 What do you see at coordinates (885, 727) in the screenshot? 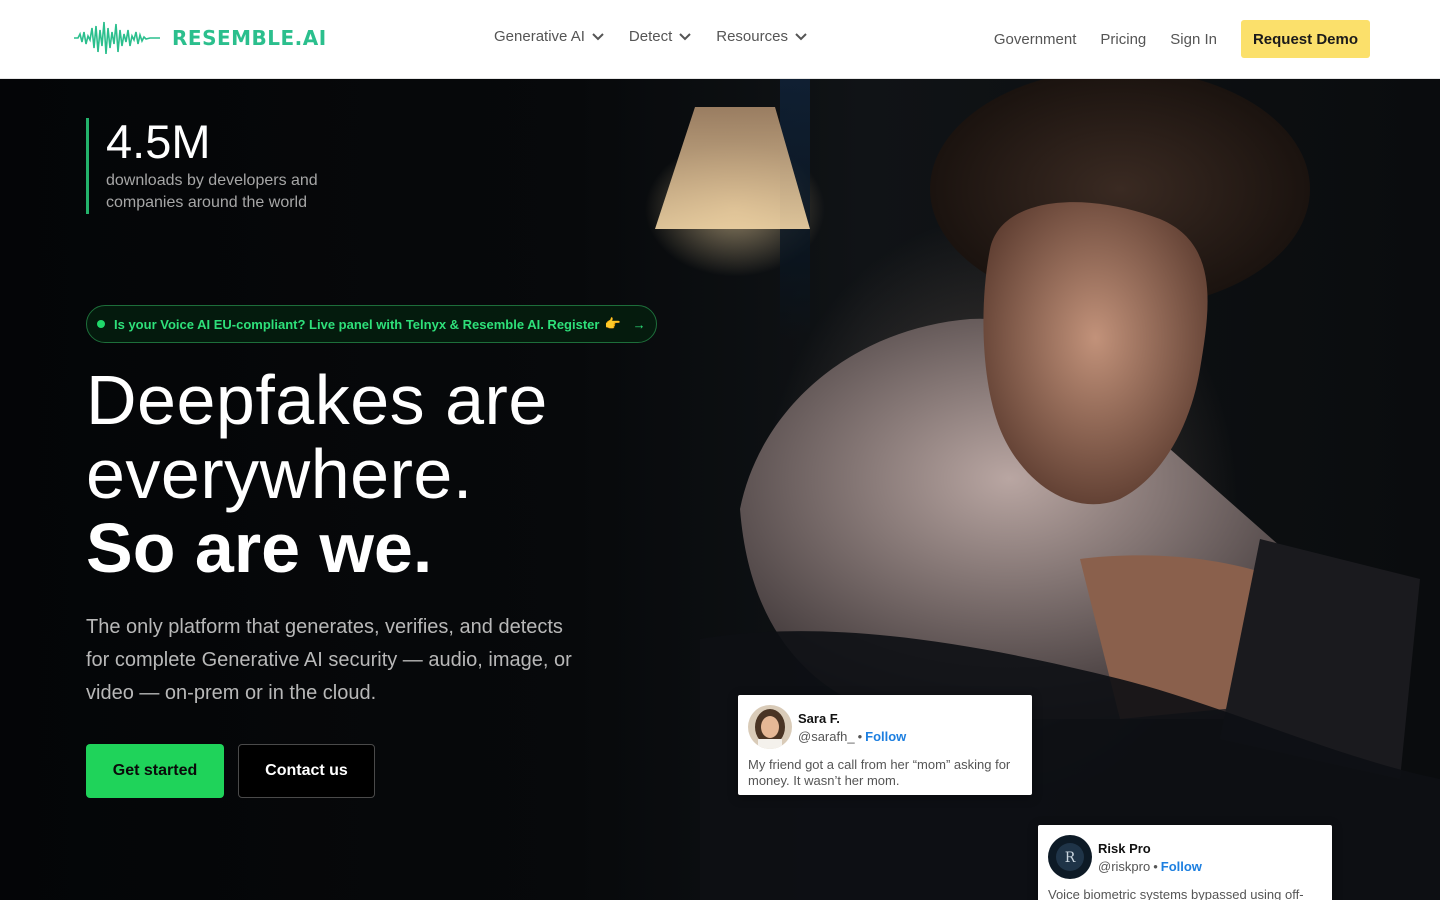
I see `card-header: Sara F. @sarafh_ • Follow` at bounding box center [885, 727].